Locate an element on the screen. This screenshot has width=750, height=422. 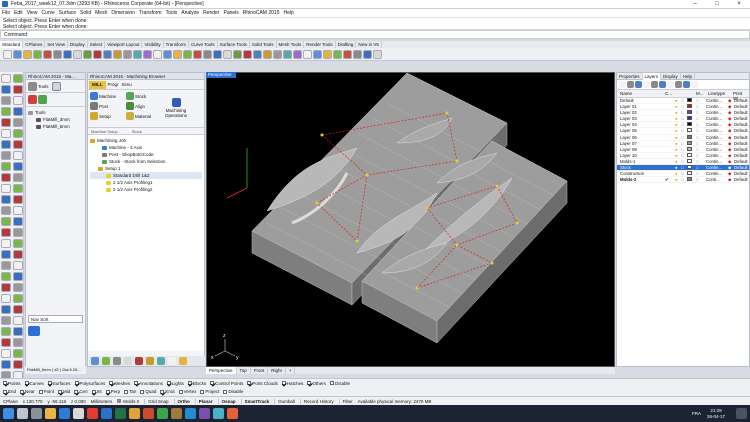
menu-item: File is located at coordinates (6, 13).